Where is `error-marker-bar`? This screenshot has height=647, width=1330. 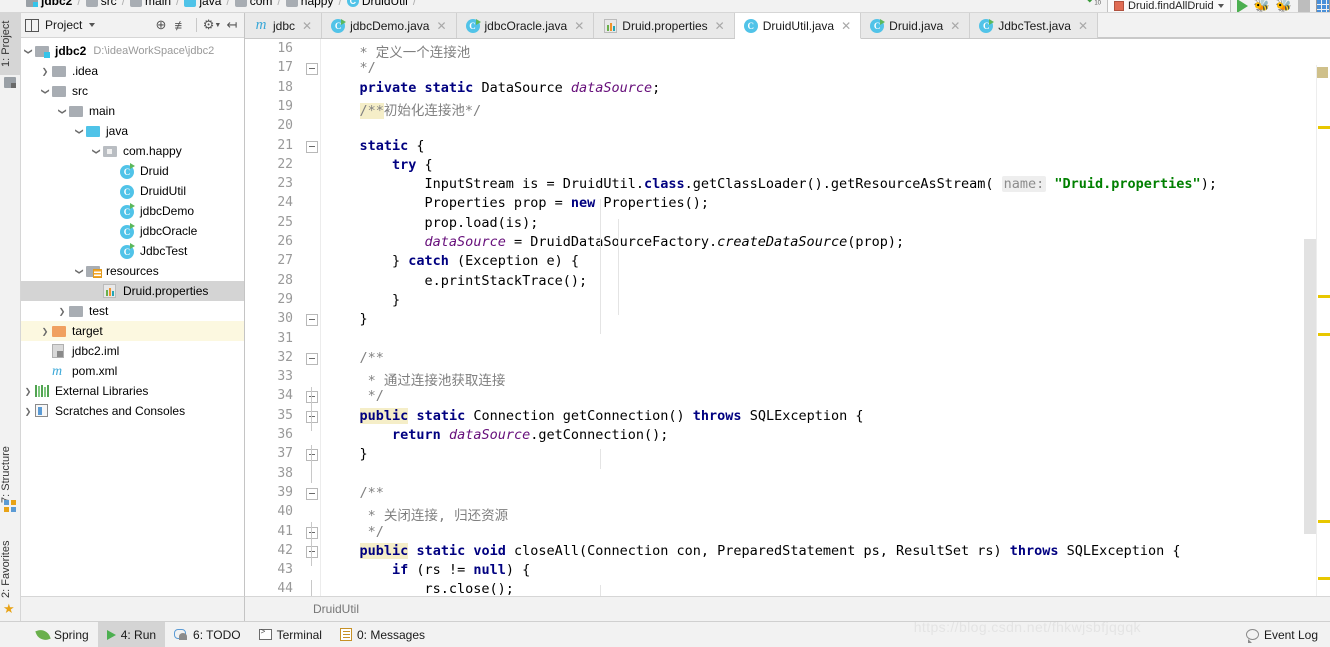
error-marker-bar is located at coordinates (1323, 330).